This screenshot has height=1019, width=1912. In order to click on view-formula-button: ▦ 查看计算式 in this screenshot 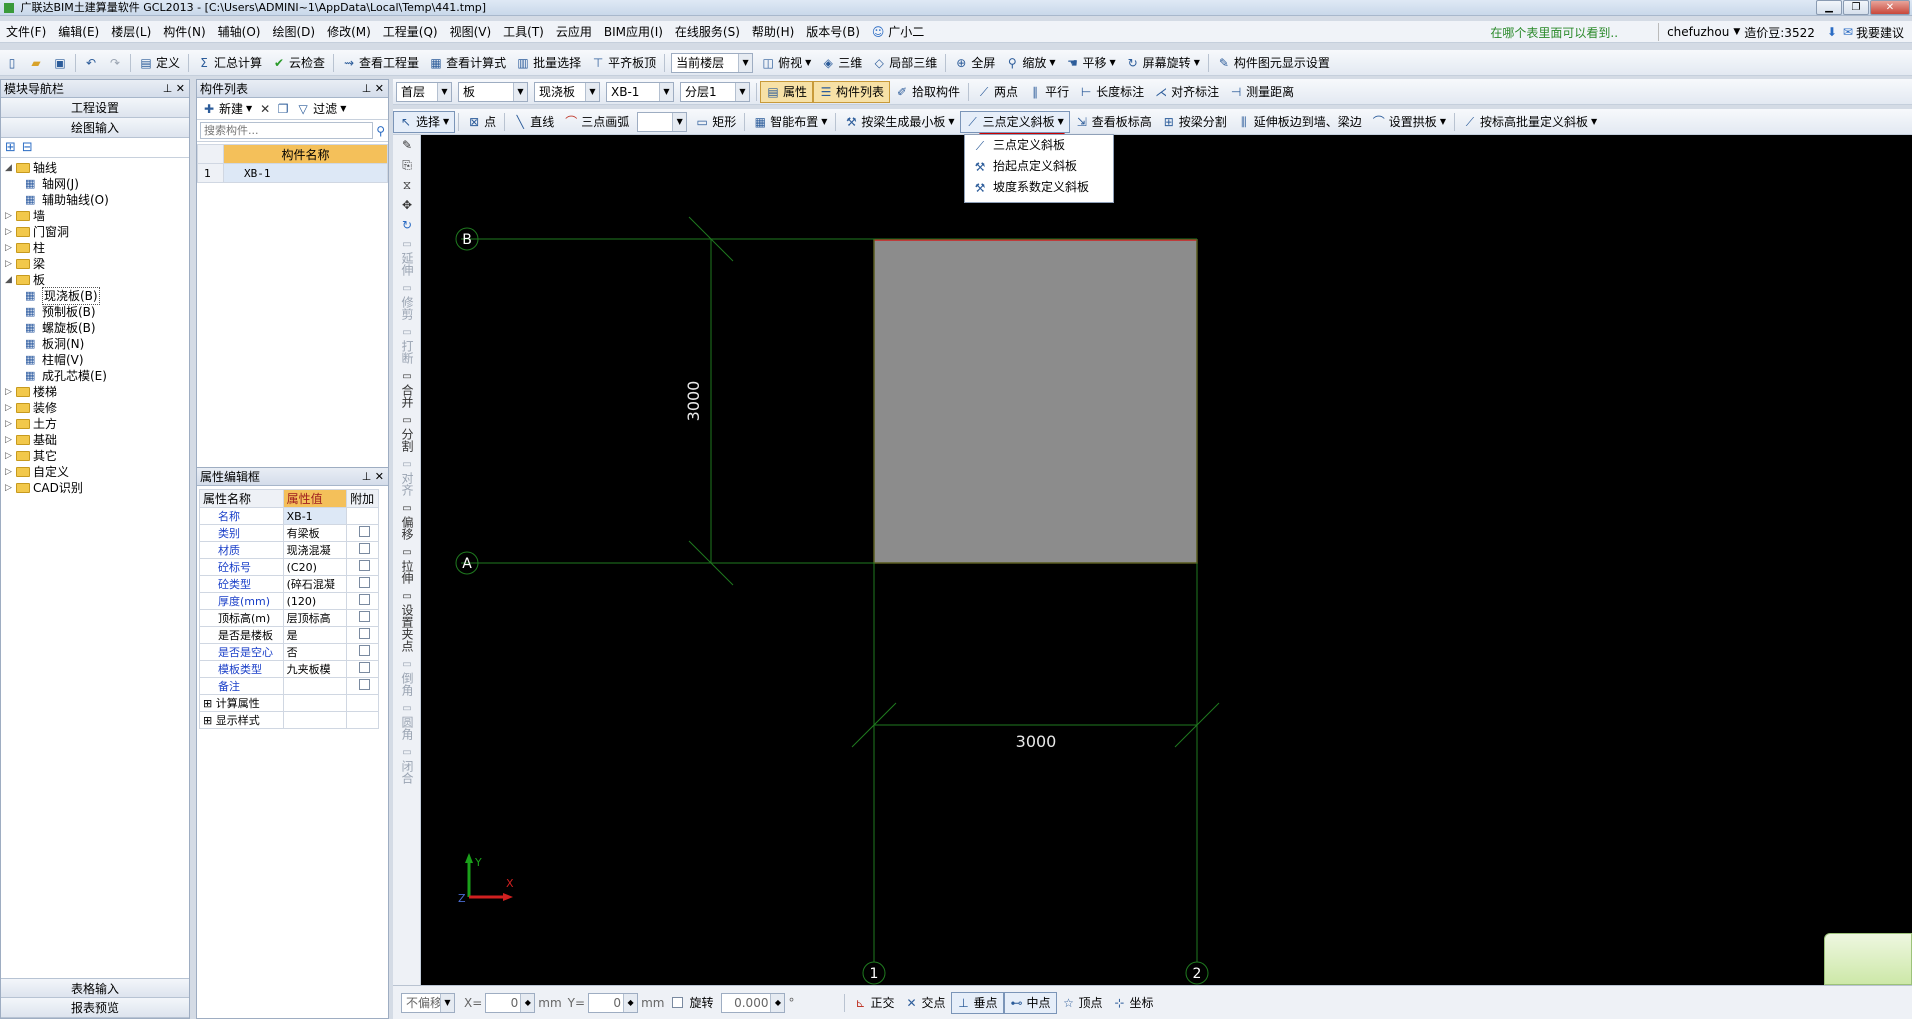, I will do `click(467, 63)`.